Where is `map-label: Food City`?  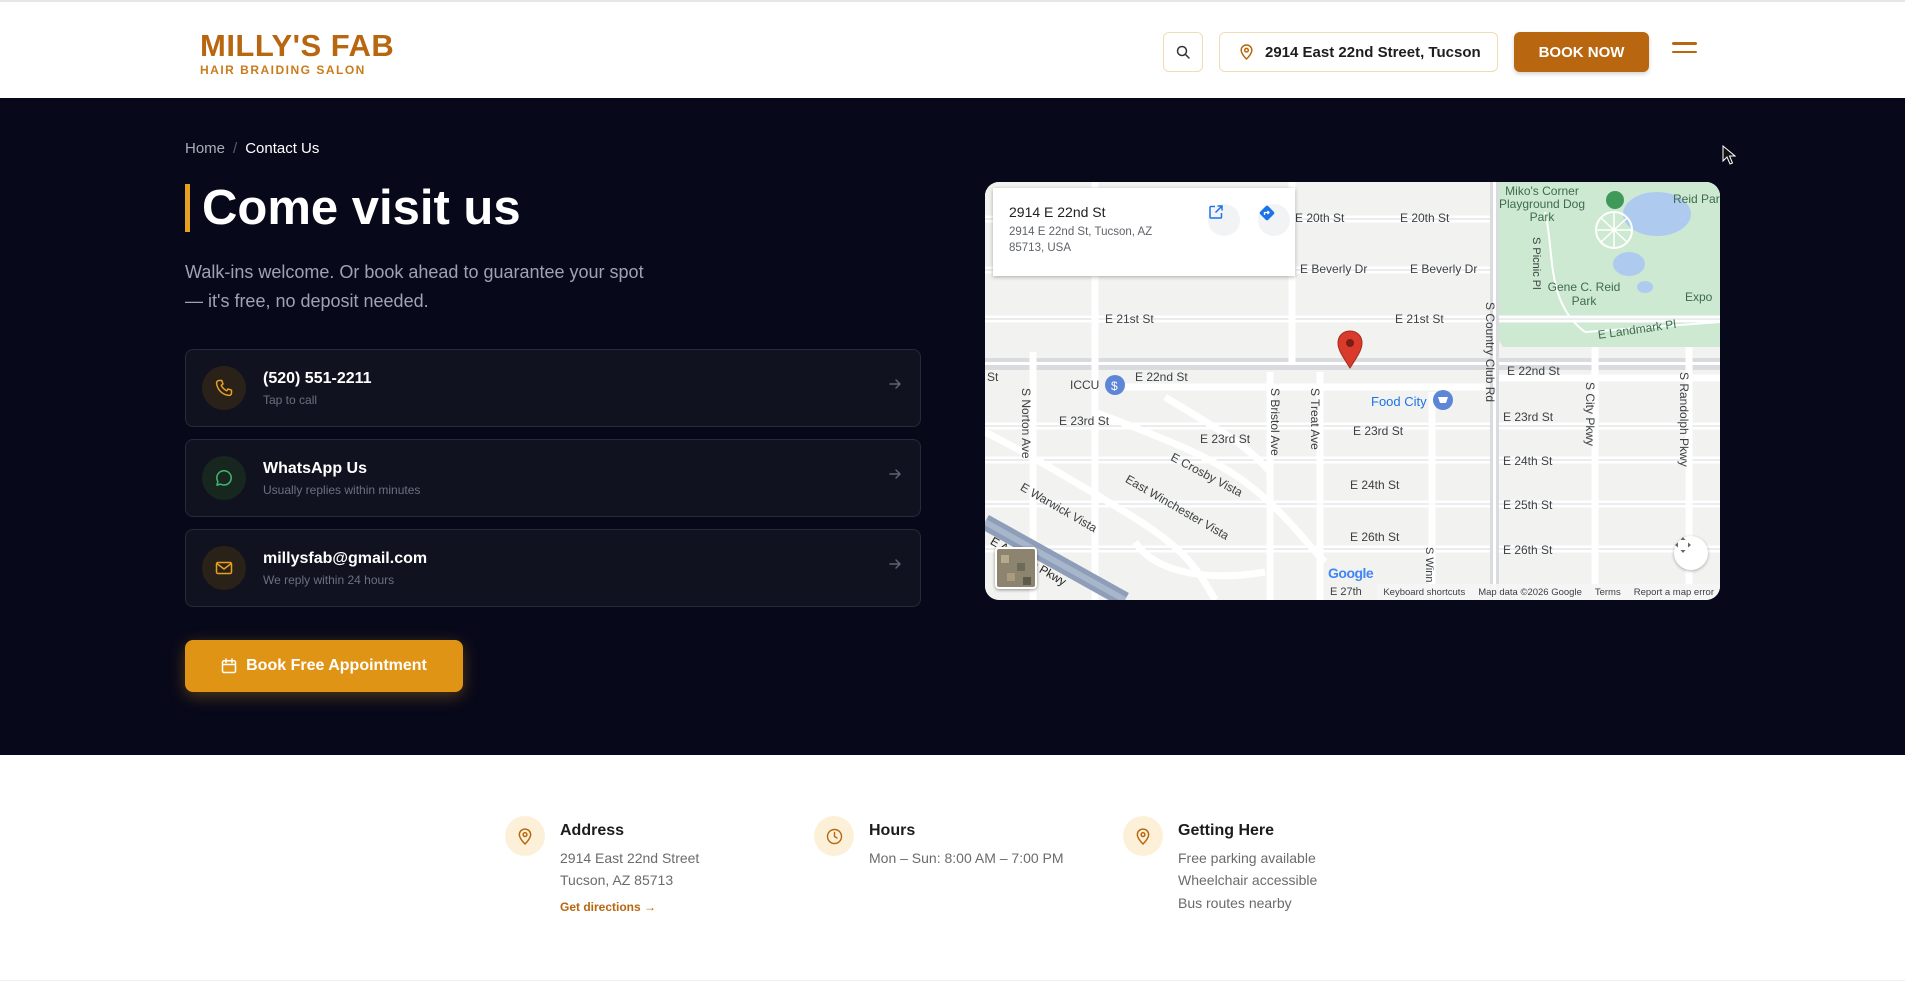
map-label: Food City is located at coordinates (1399, 401).